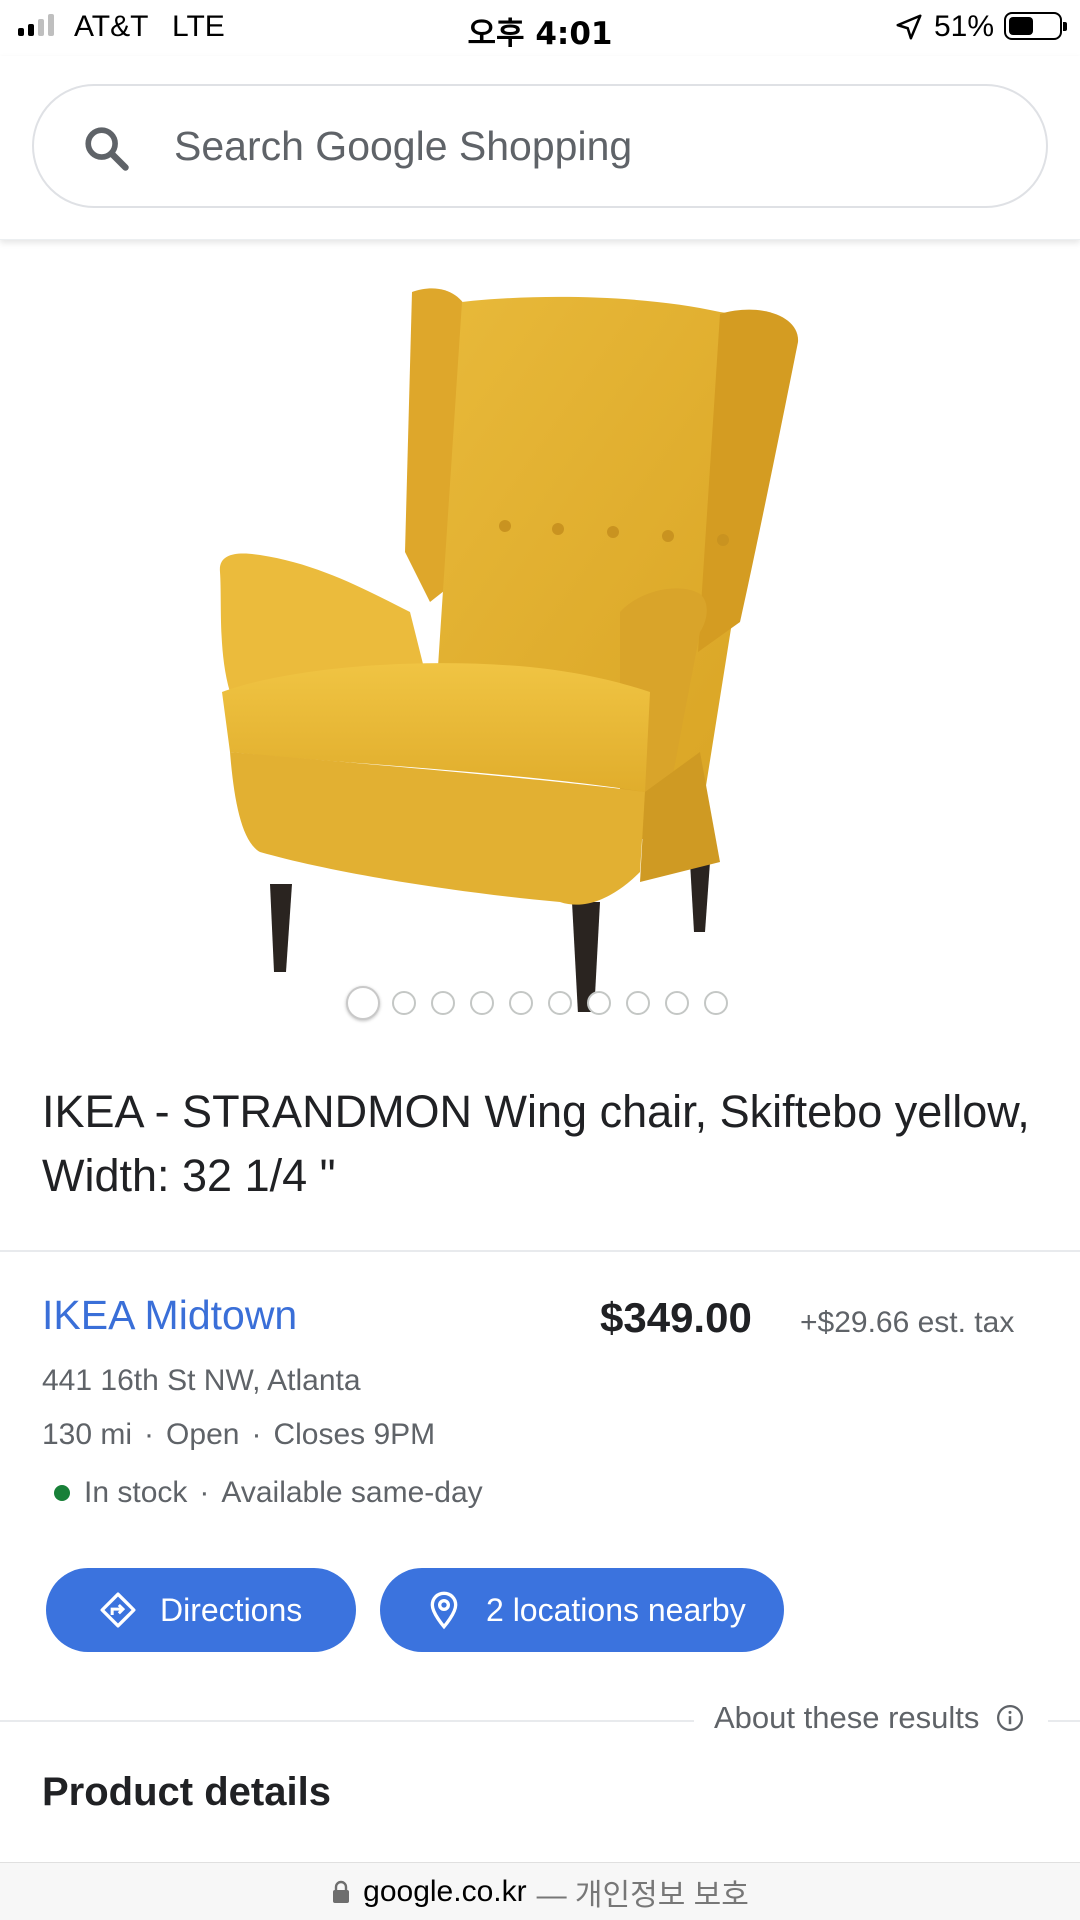  What do you see at coordinates (62, 1493) in the screenshot?
I see `in-stock-indicator-icon` at bounding box center [62, 1493].